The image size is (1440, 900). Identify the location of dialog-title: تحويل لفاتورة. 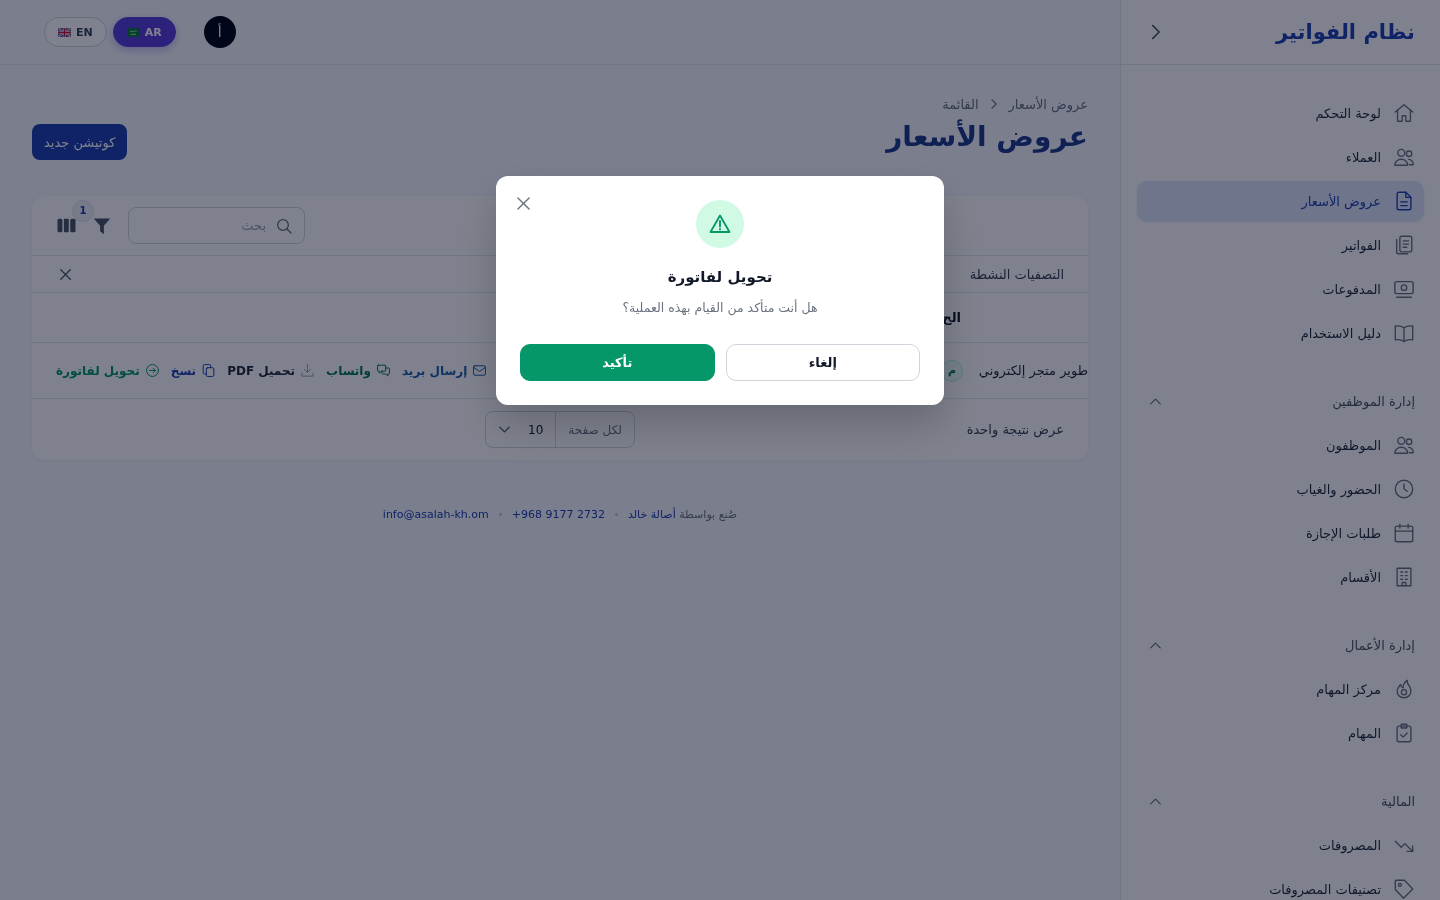
(720, 277).